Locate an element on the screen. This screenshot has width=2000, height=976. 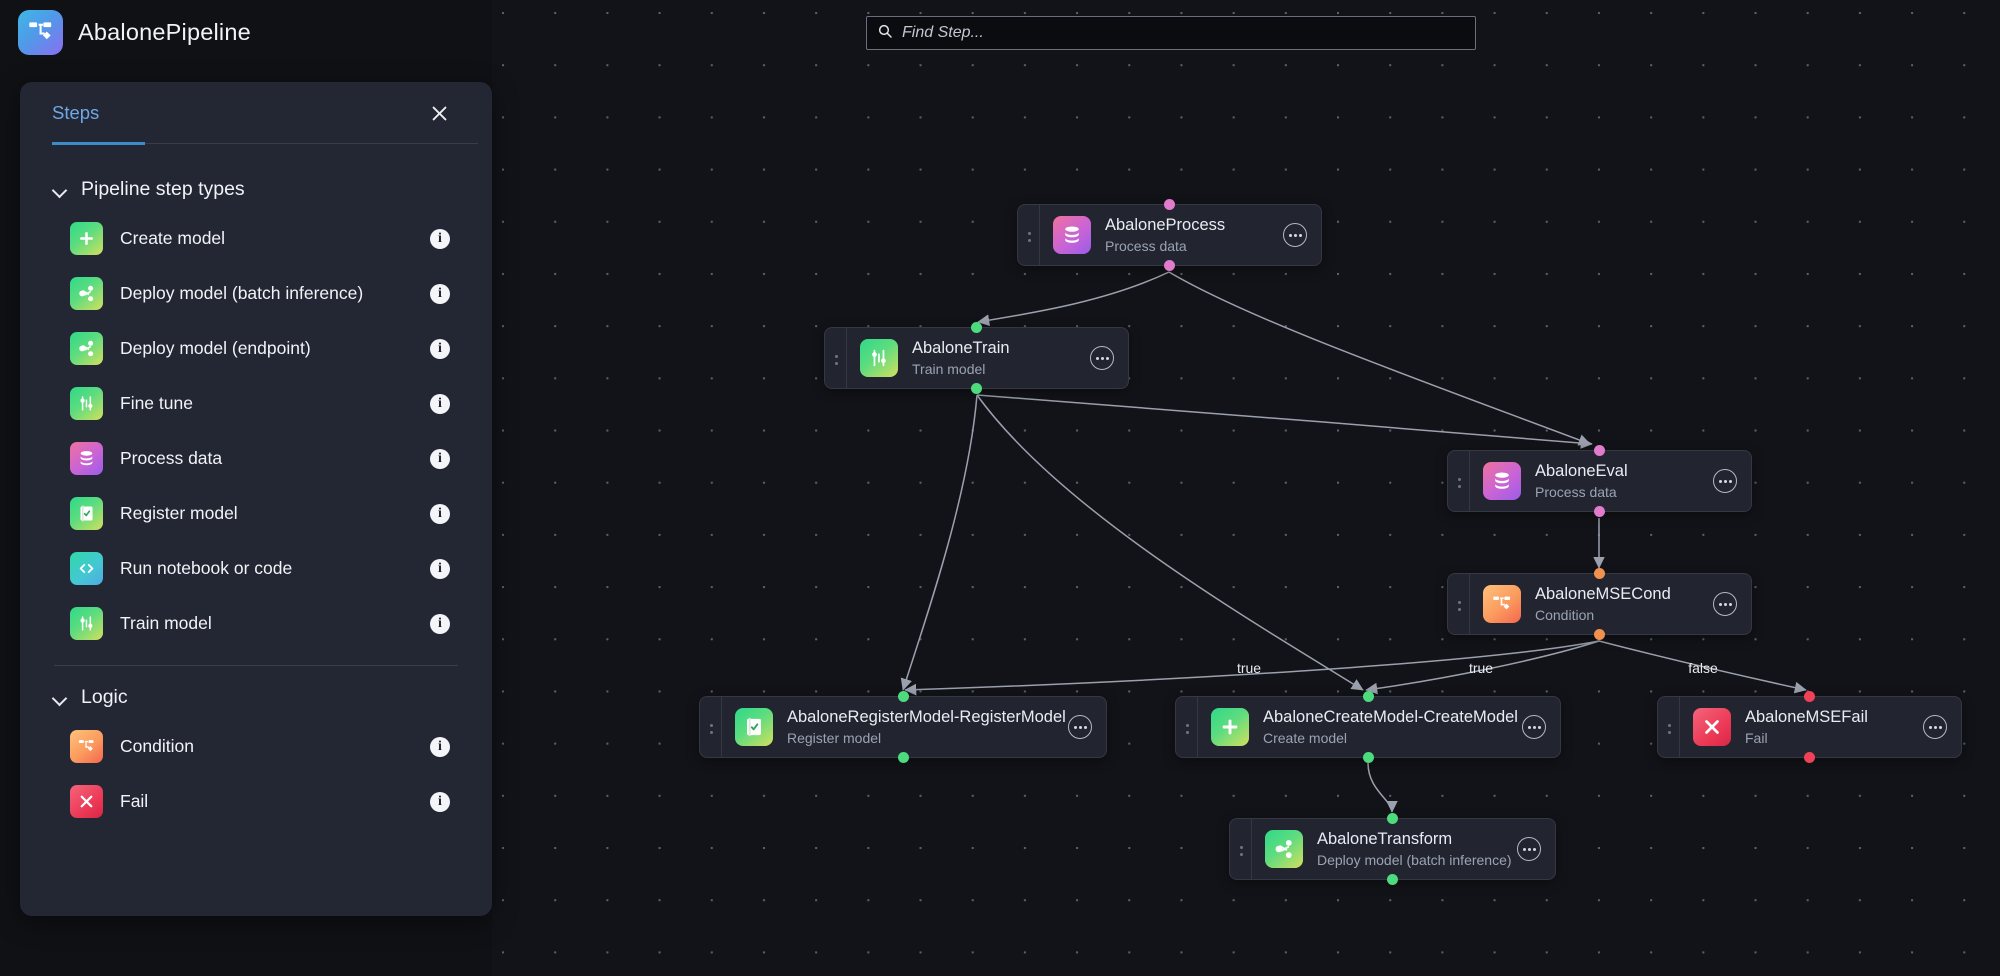
node-text: AbaloneMSEFail Fail is located at coordinates (1829, 727).